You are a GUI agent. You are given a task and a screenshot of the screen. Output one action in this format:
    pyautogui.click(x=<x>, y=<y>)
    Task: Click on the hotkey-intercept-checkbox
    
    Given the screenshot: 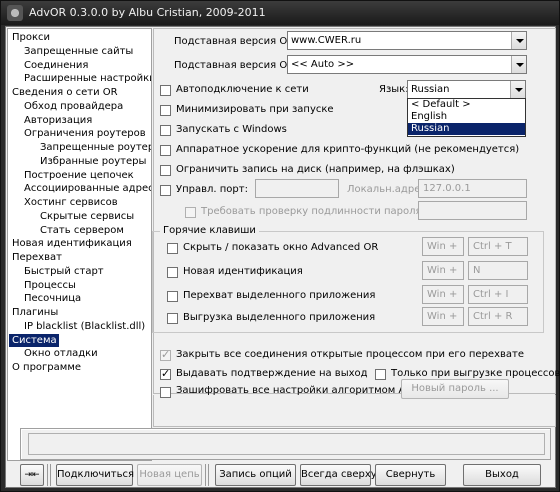 What is the action you would take?
    pyautogui.click(x=172, y=296)
    